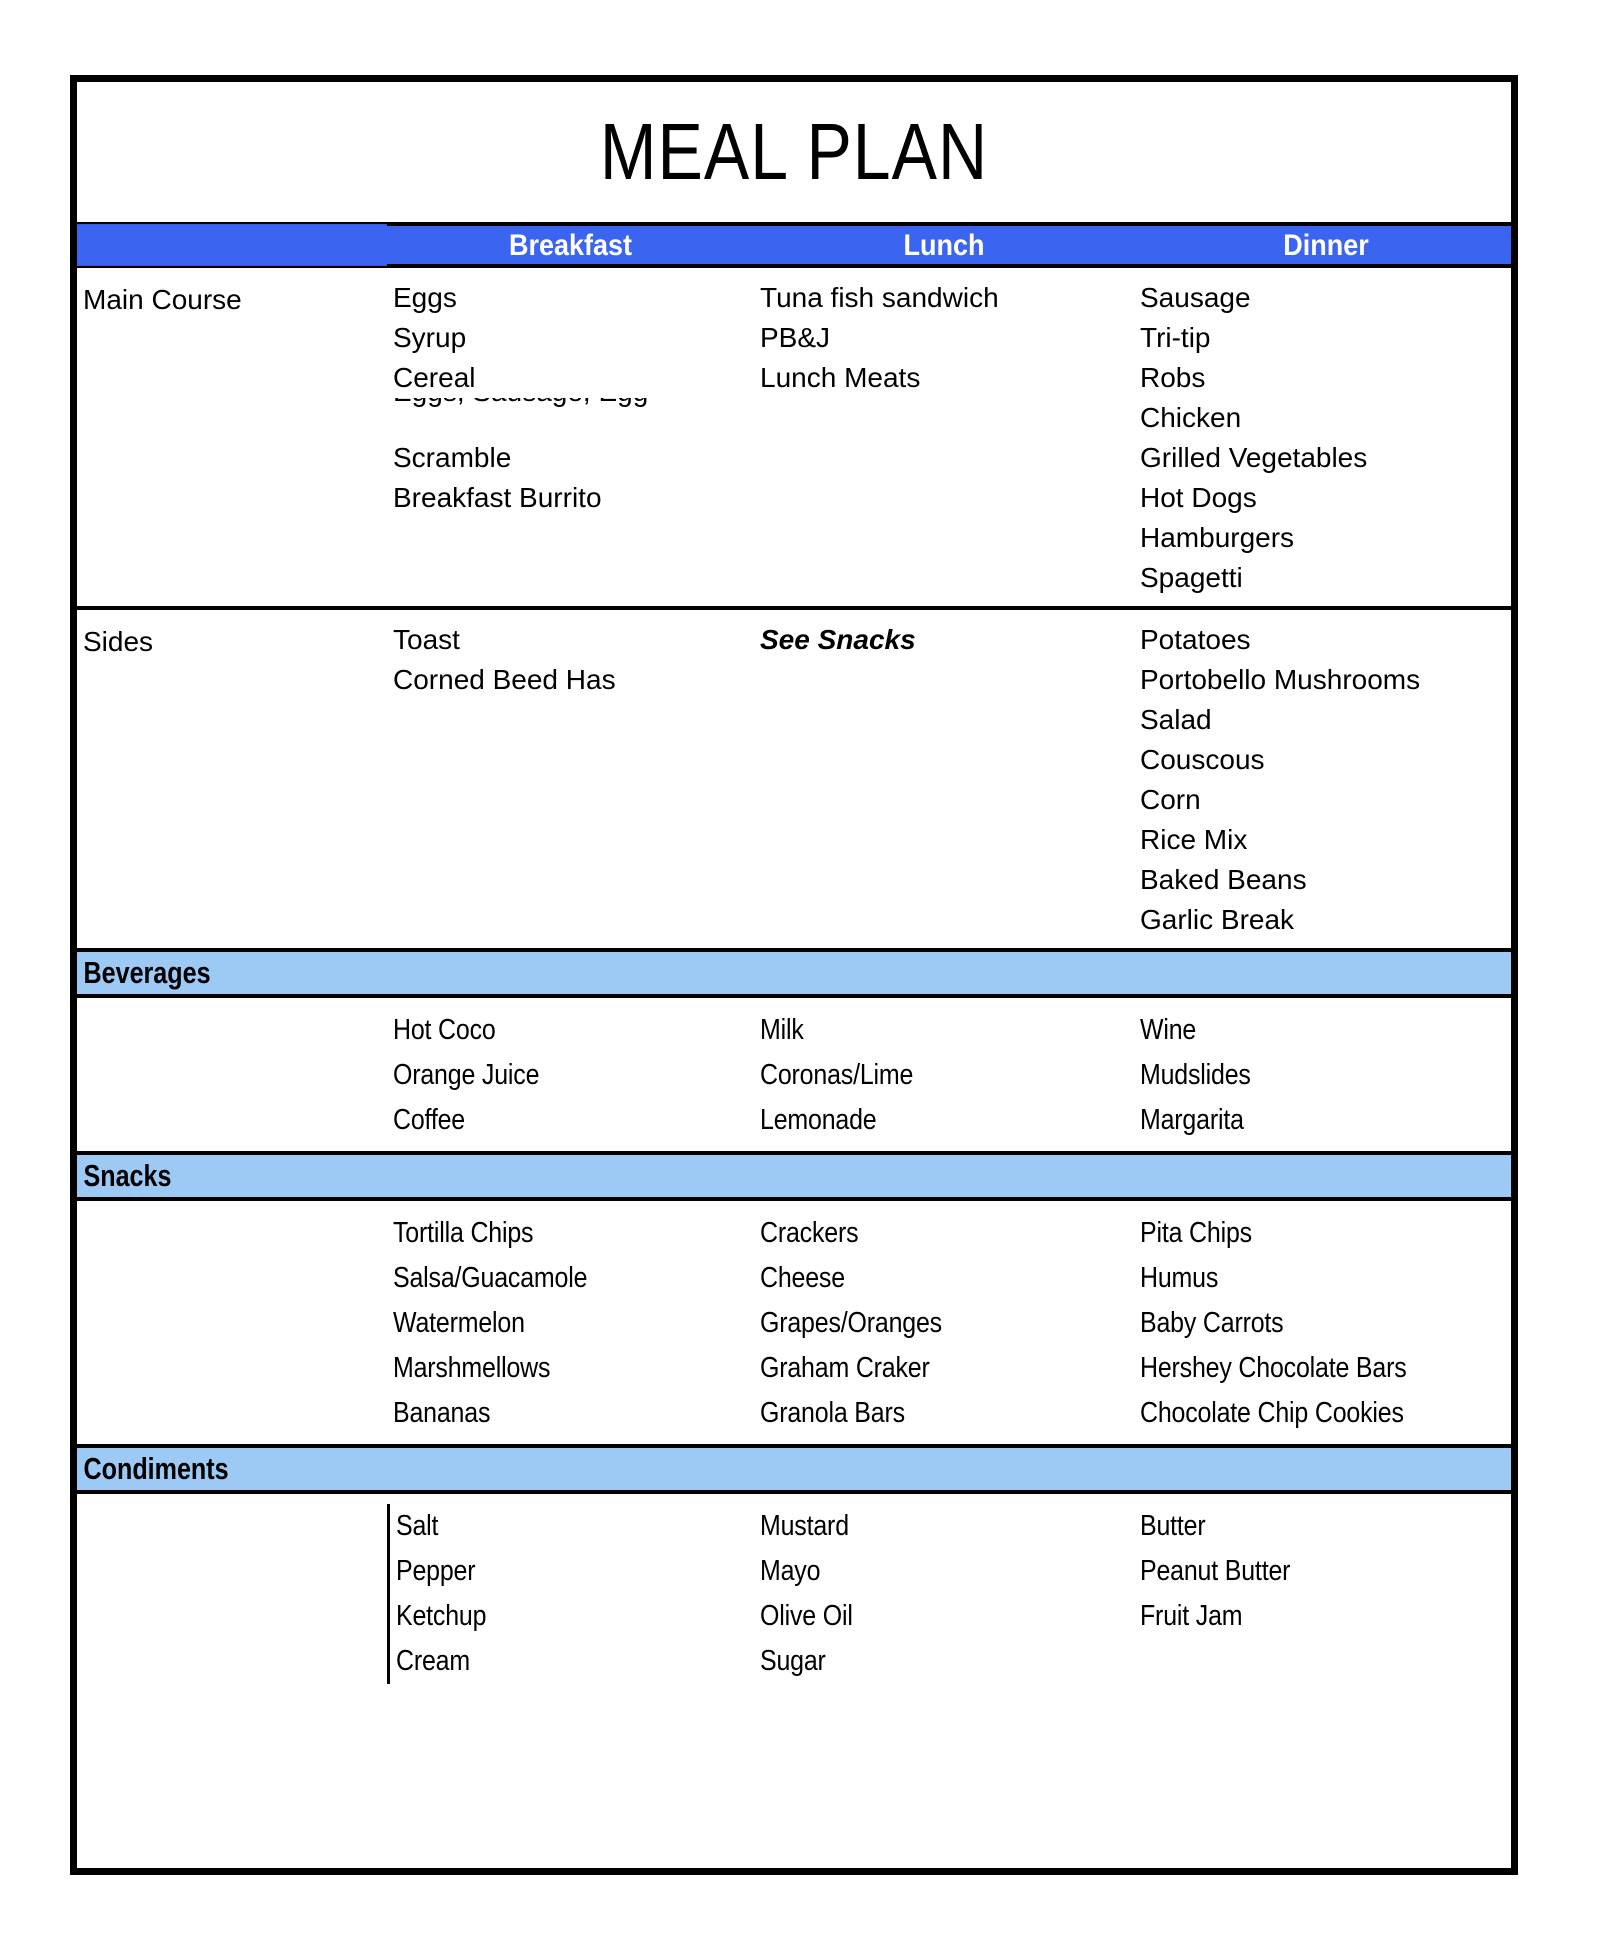 The image size is (1600, 1954). Describe the element at coordinates (1191, 1616) in the screenshot. I see `list-item: Fruit Jam` at that location.